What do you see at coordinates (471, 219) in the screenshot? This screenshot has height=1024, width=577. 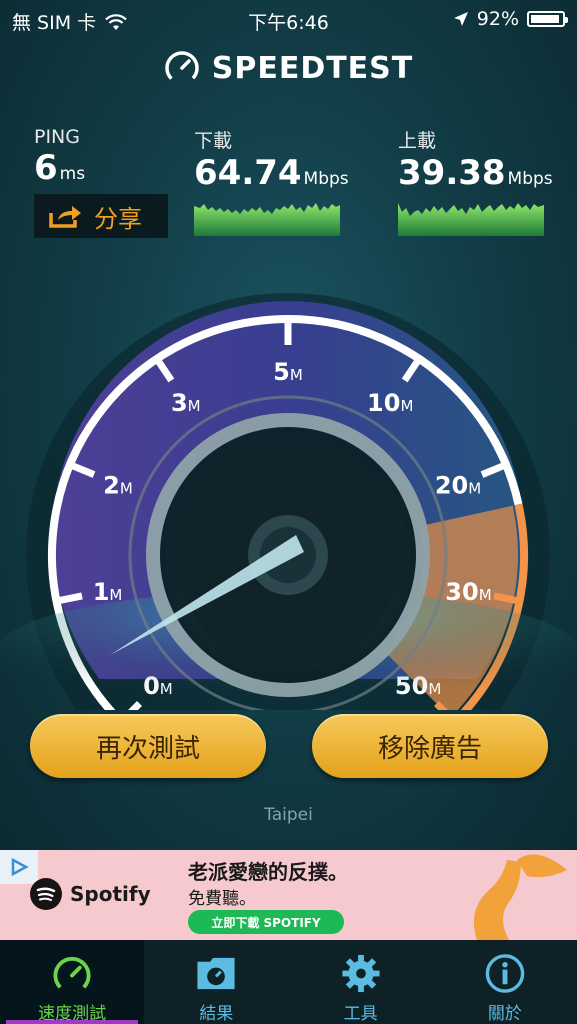 I see `upload-graph` at bounding box center [471, 219].